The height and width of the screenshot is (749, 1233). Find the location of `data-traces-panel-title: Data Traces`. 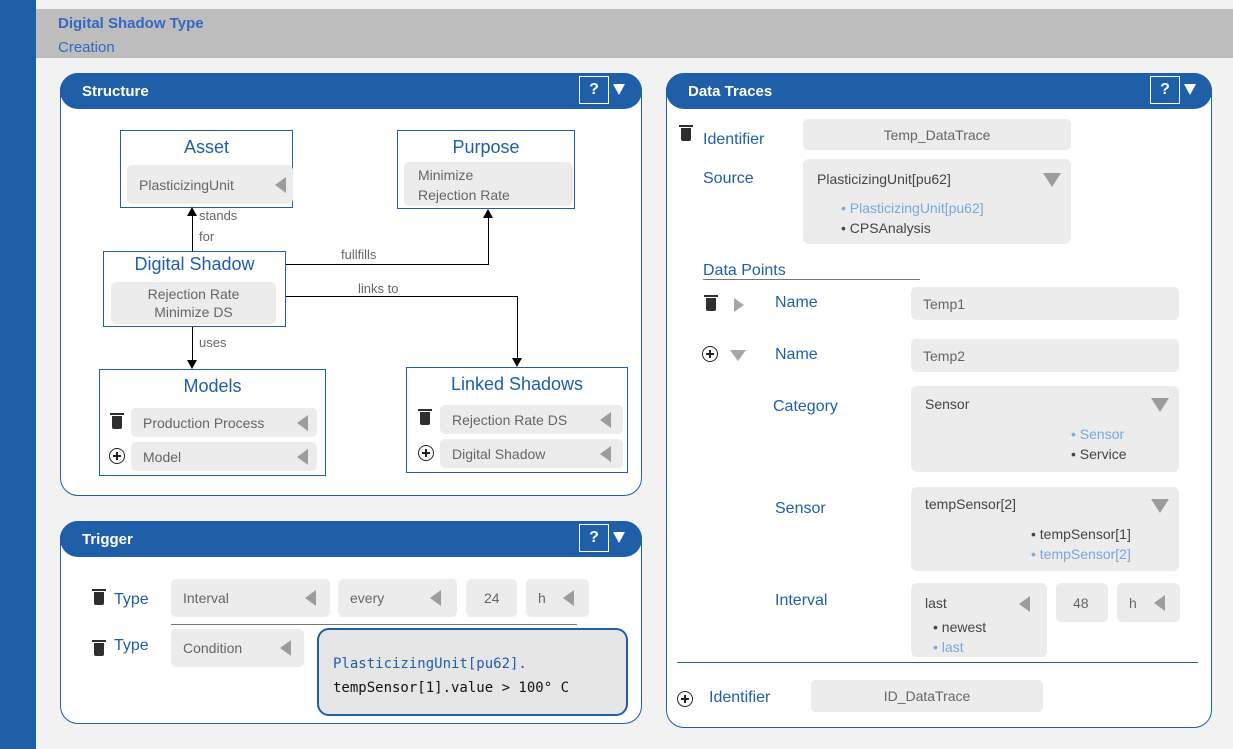

data-traces-panel-title: Data Traces is located at coordinates (730, 91).